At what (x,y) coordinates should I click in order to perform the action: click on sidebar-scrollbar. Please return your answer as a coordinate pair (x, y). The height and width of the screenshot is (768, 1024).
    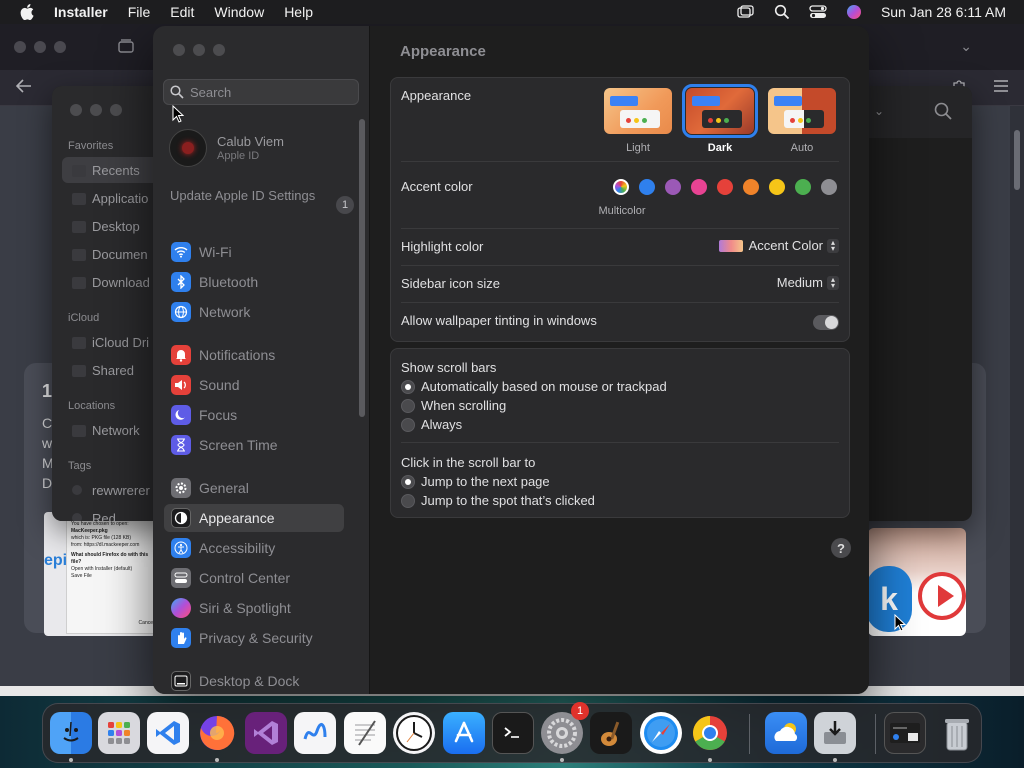
    Looking at the image, I should click on (362, 268).